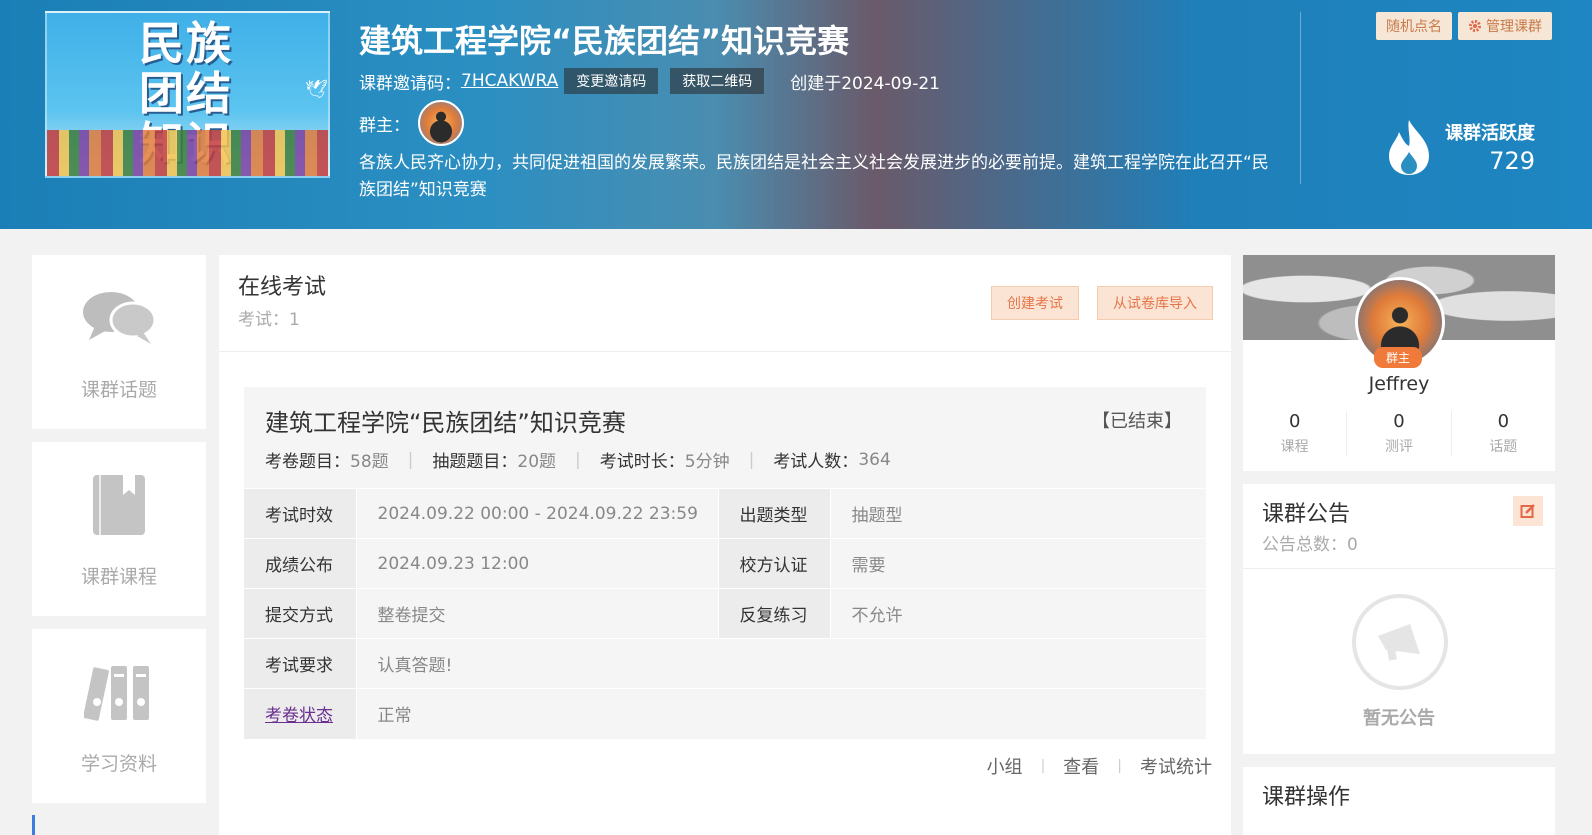  Describe the element at coordinates (1137, 421) in the screenshot. I see `exam-status-badge: 【已结束】` at that location.